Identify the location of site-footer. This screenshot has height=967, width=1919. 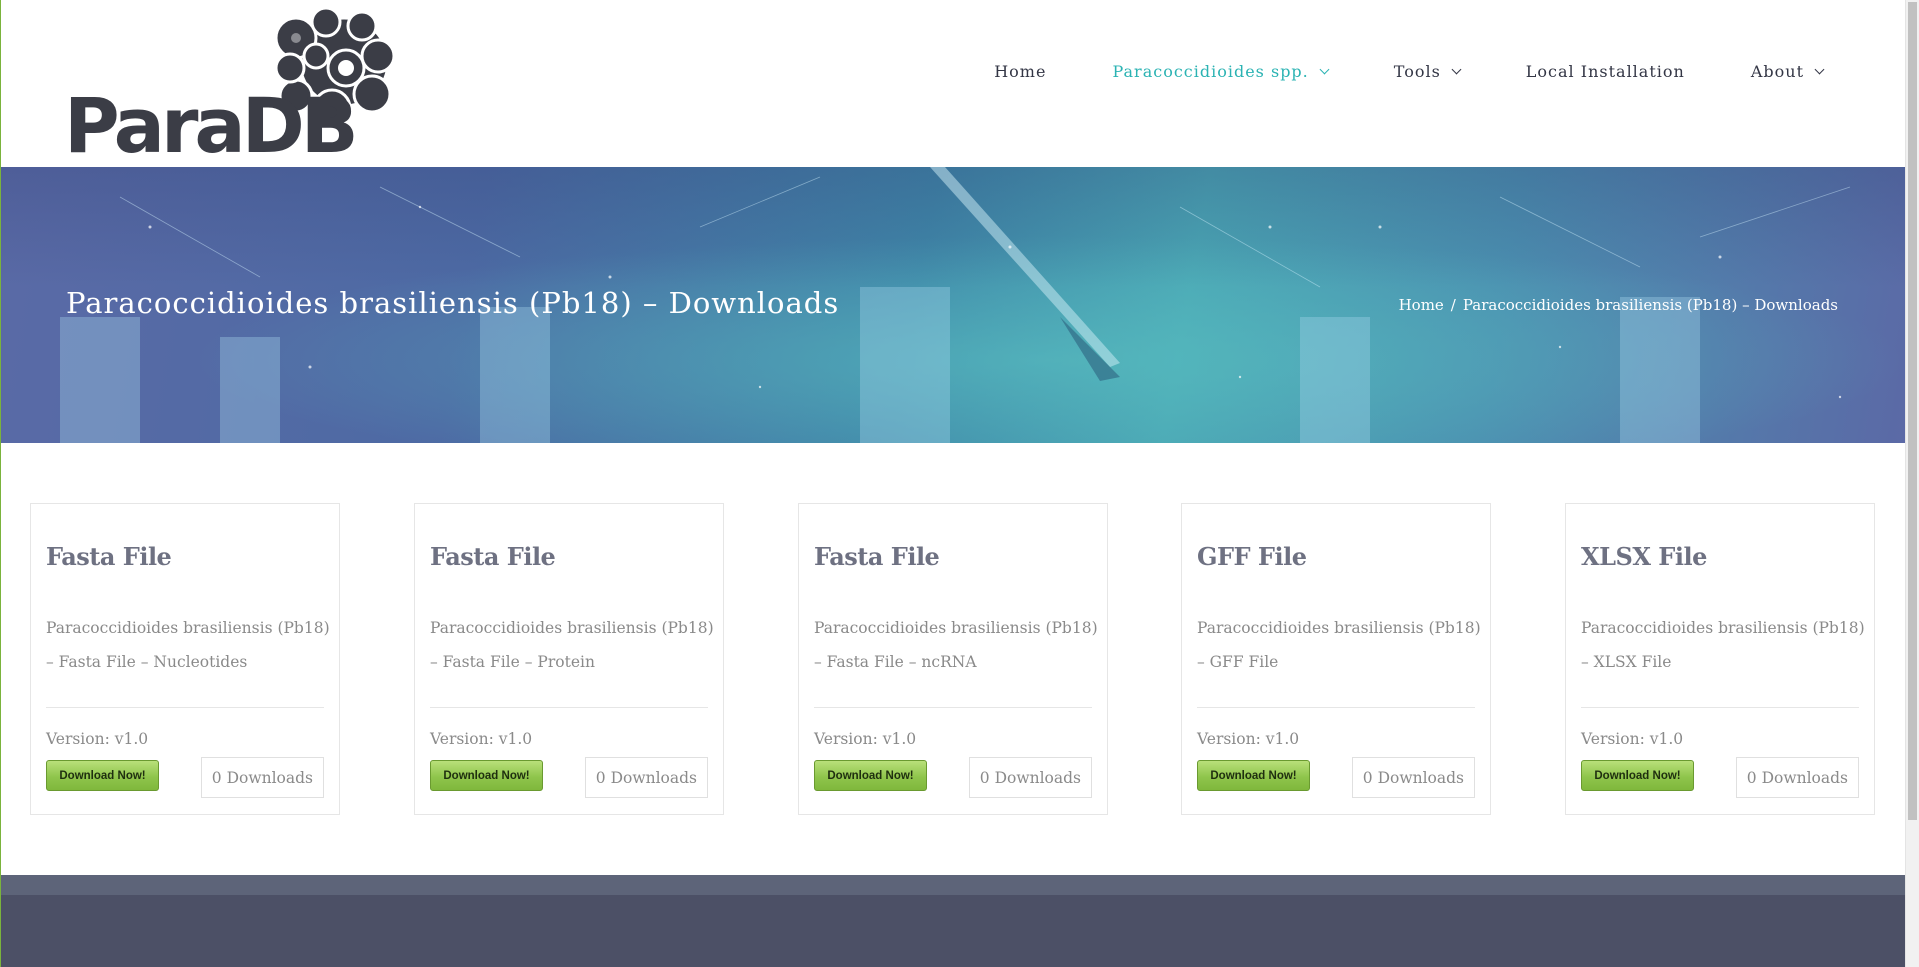
(952, 931).